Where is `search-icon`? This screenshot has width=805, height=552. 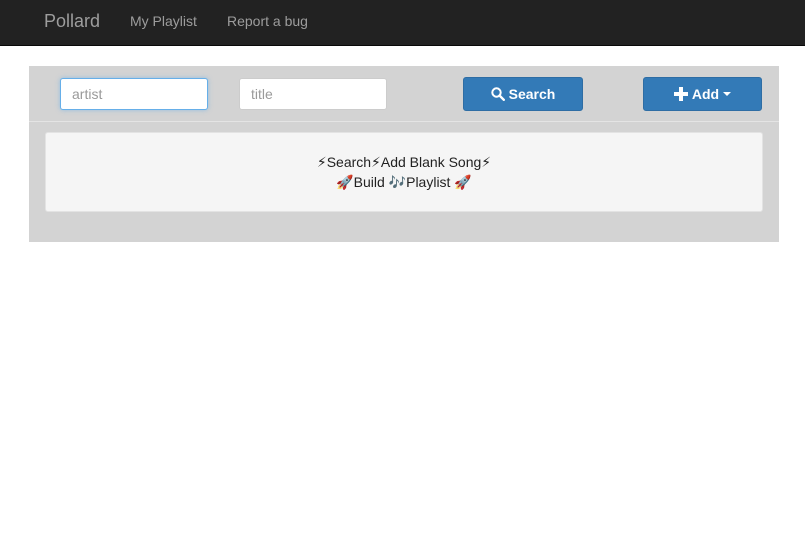 search-icon is located at coordinates (497, 94).